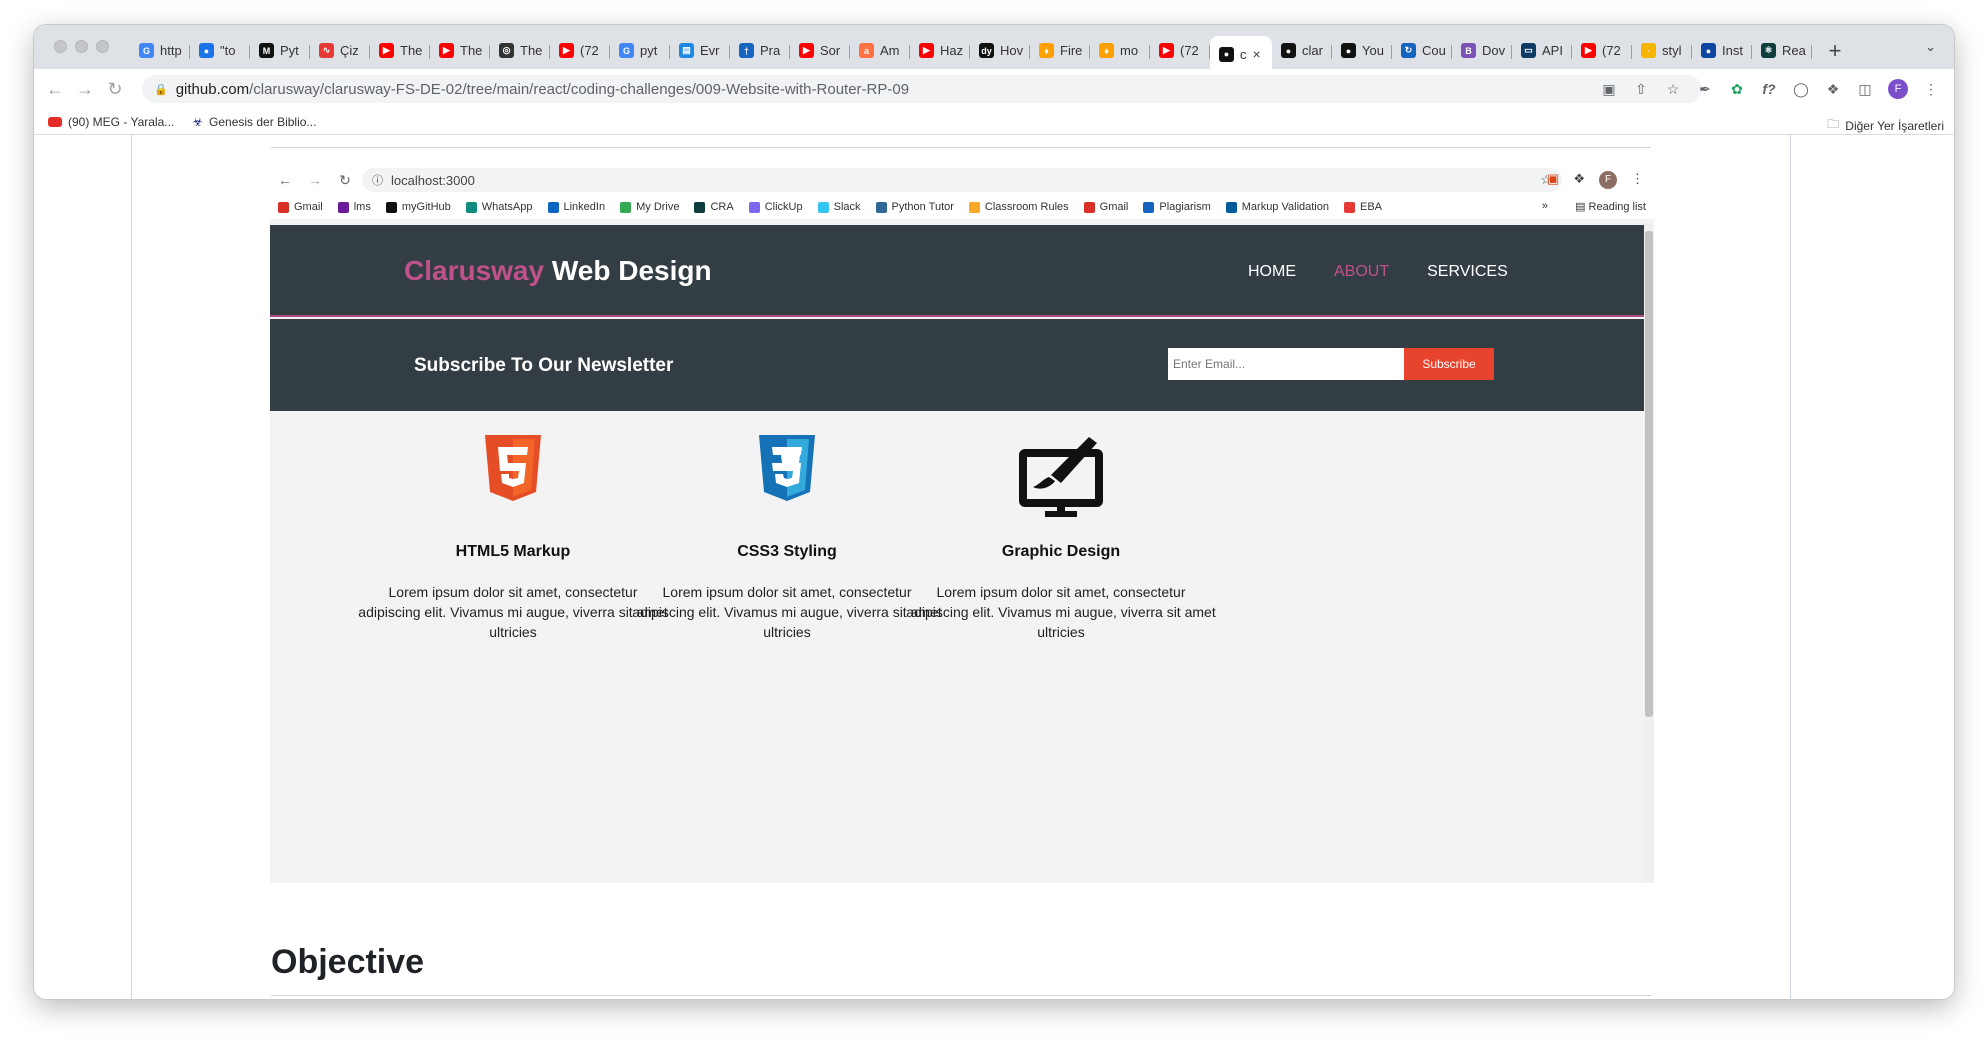 The width and height of the screenshot is (1988, 1041). I want to click on browser-tab: ● Inst, so click(1722, 51).